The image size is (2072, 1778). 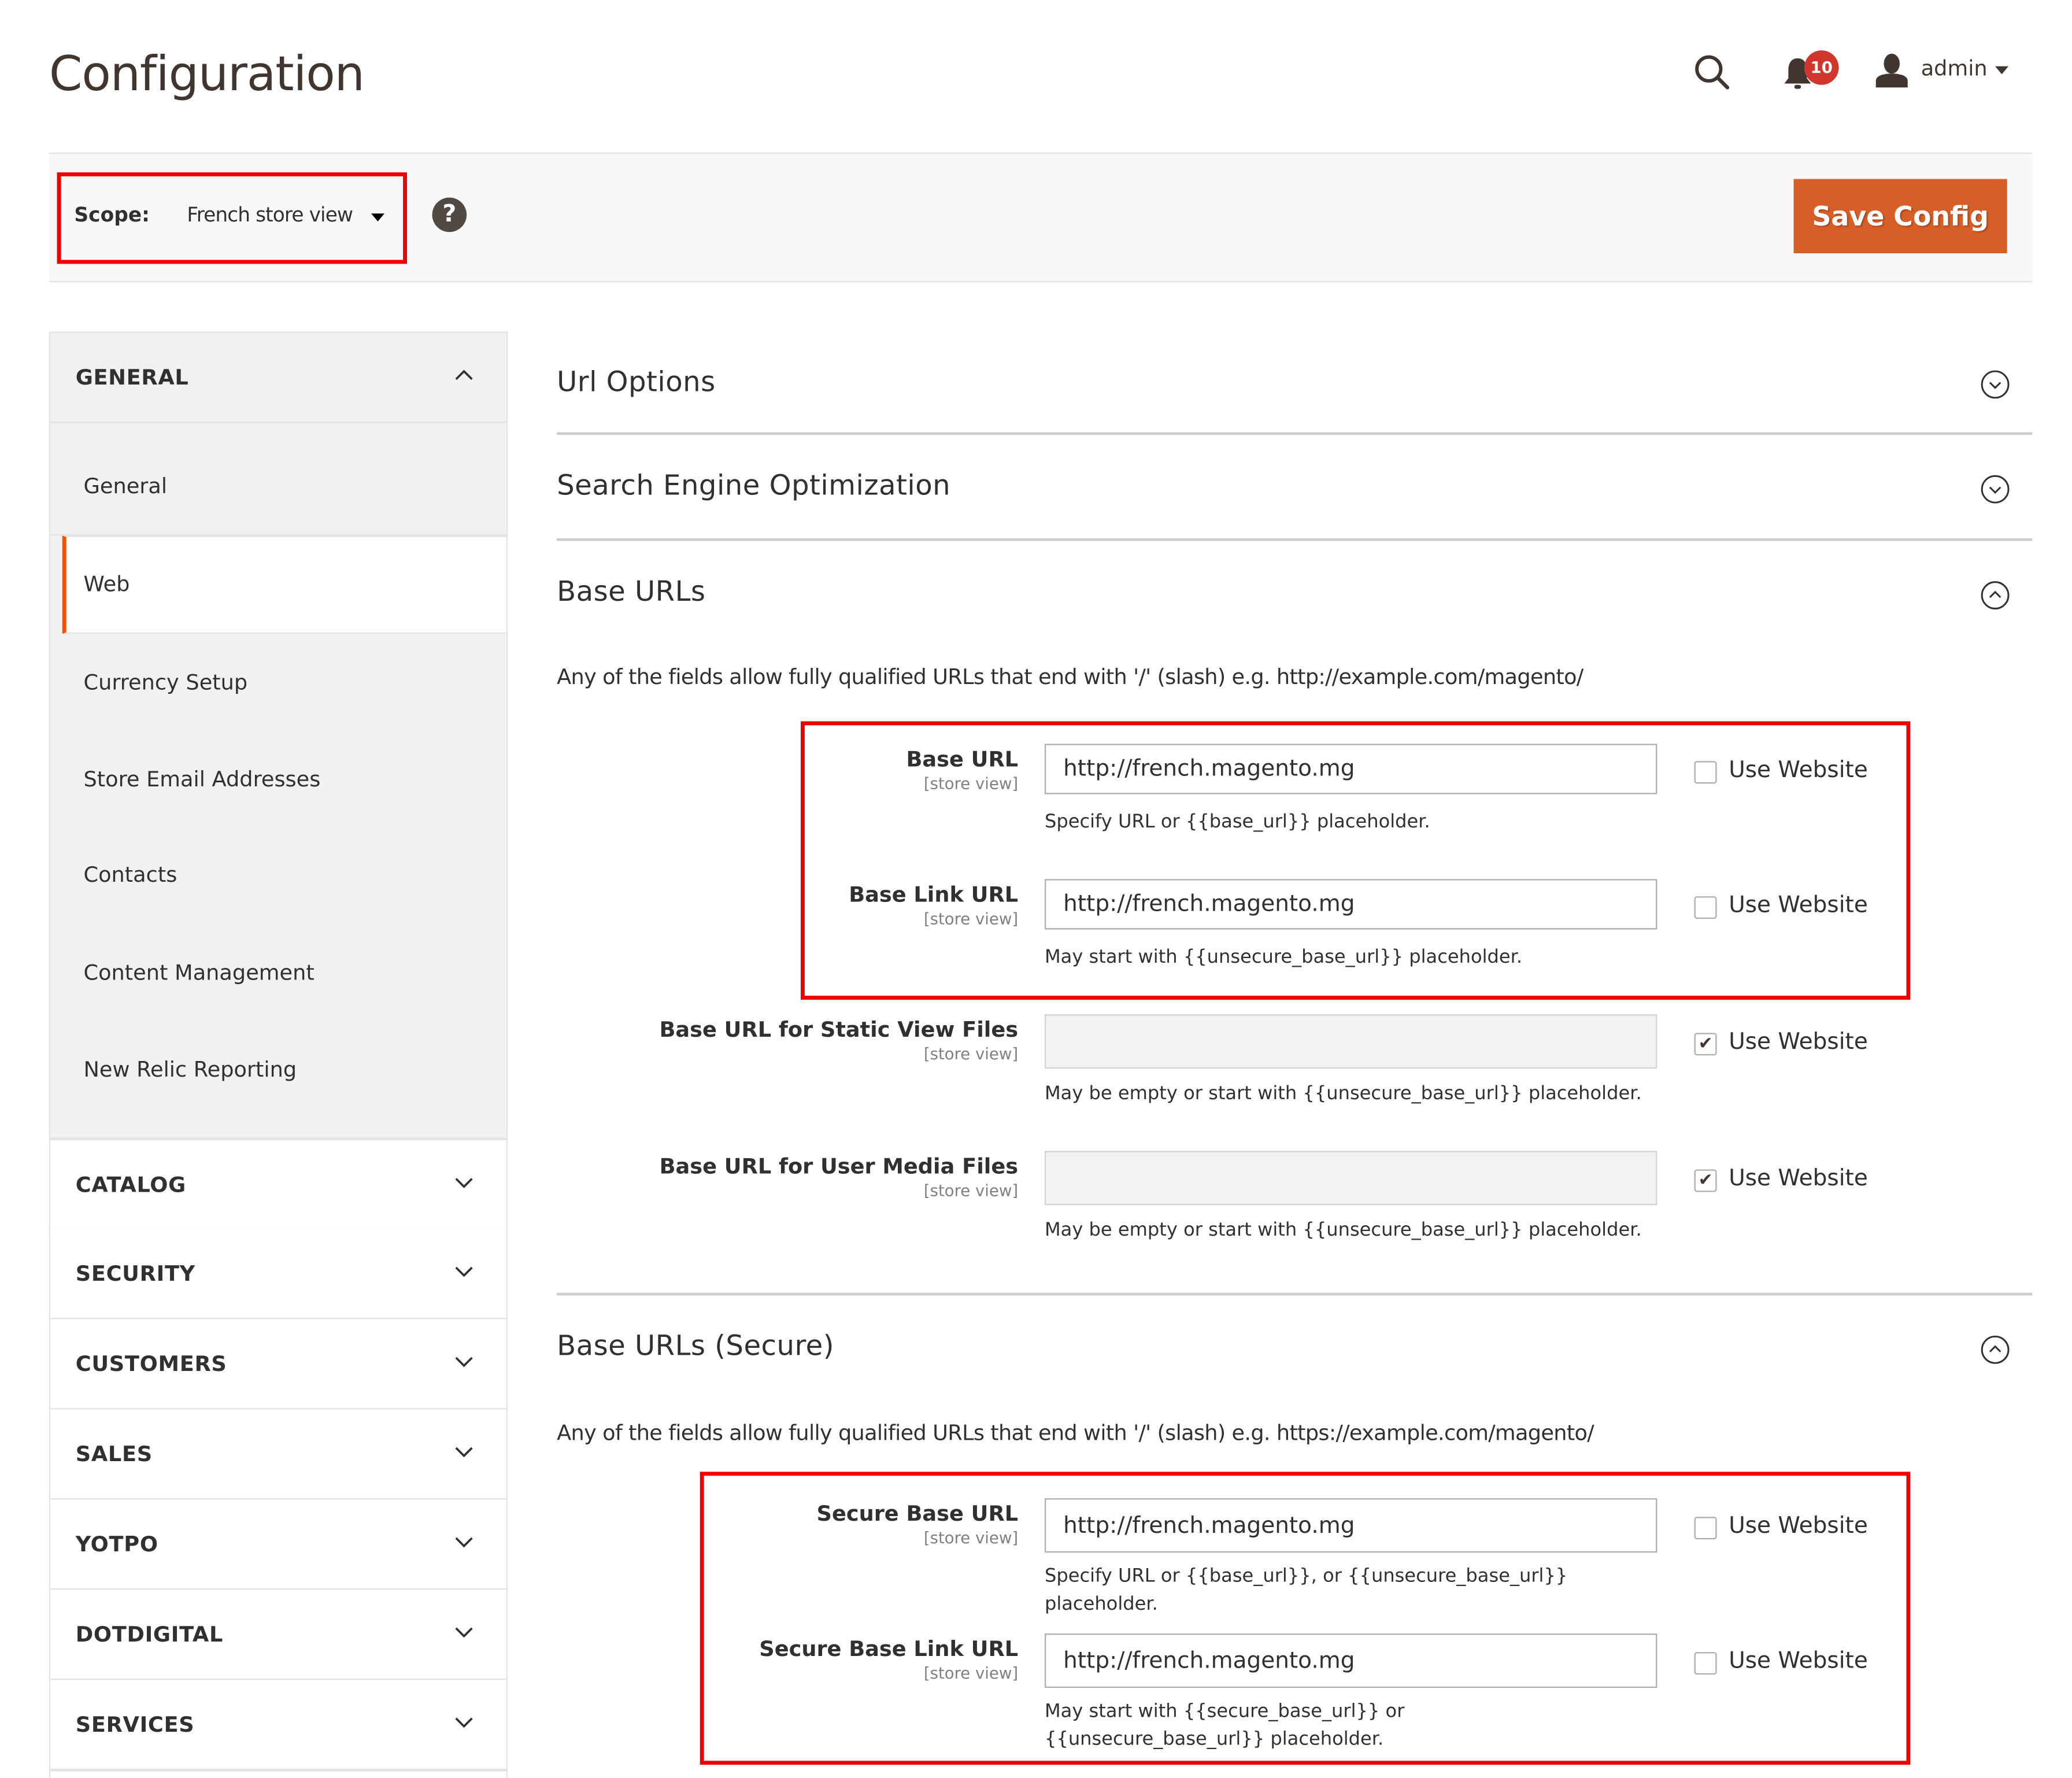 What do you see at coordinates (464, 375) in the screenshot?
I see `chevron-up-icon` at bounding box center [464, 375].